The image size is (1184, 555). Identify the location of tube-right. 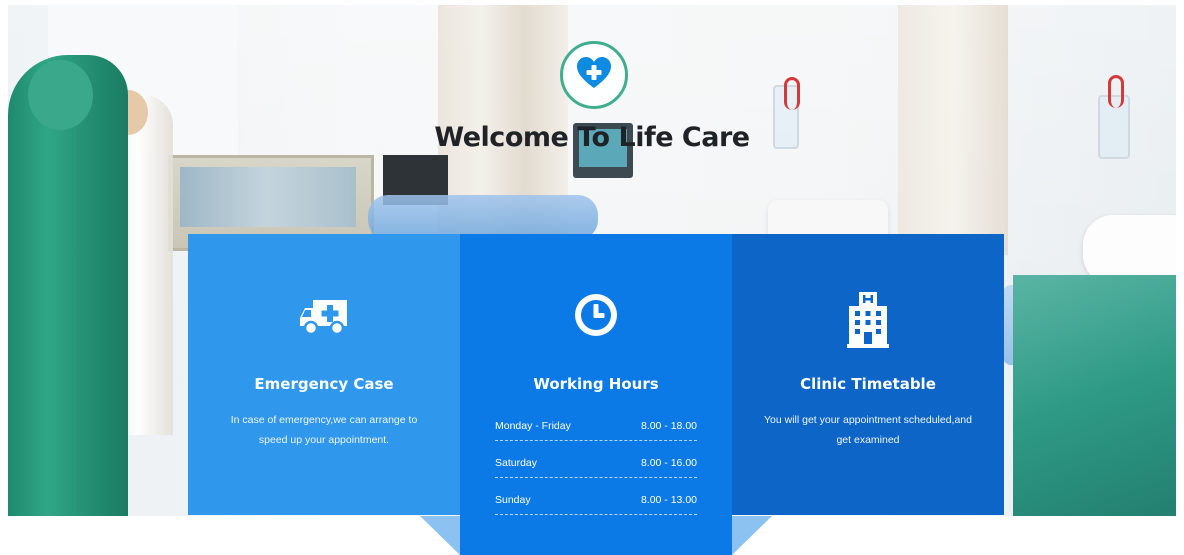
(1116, 91).